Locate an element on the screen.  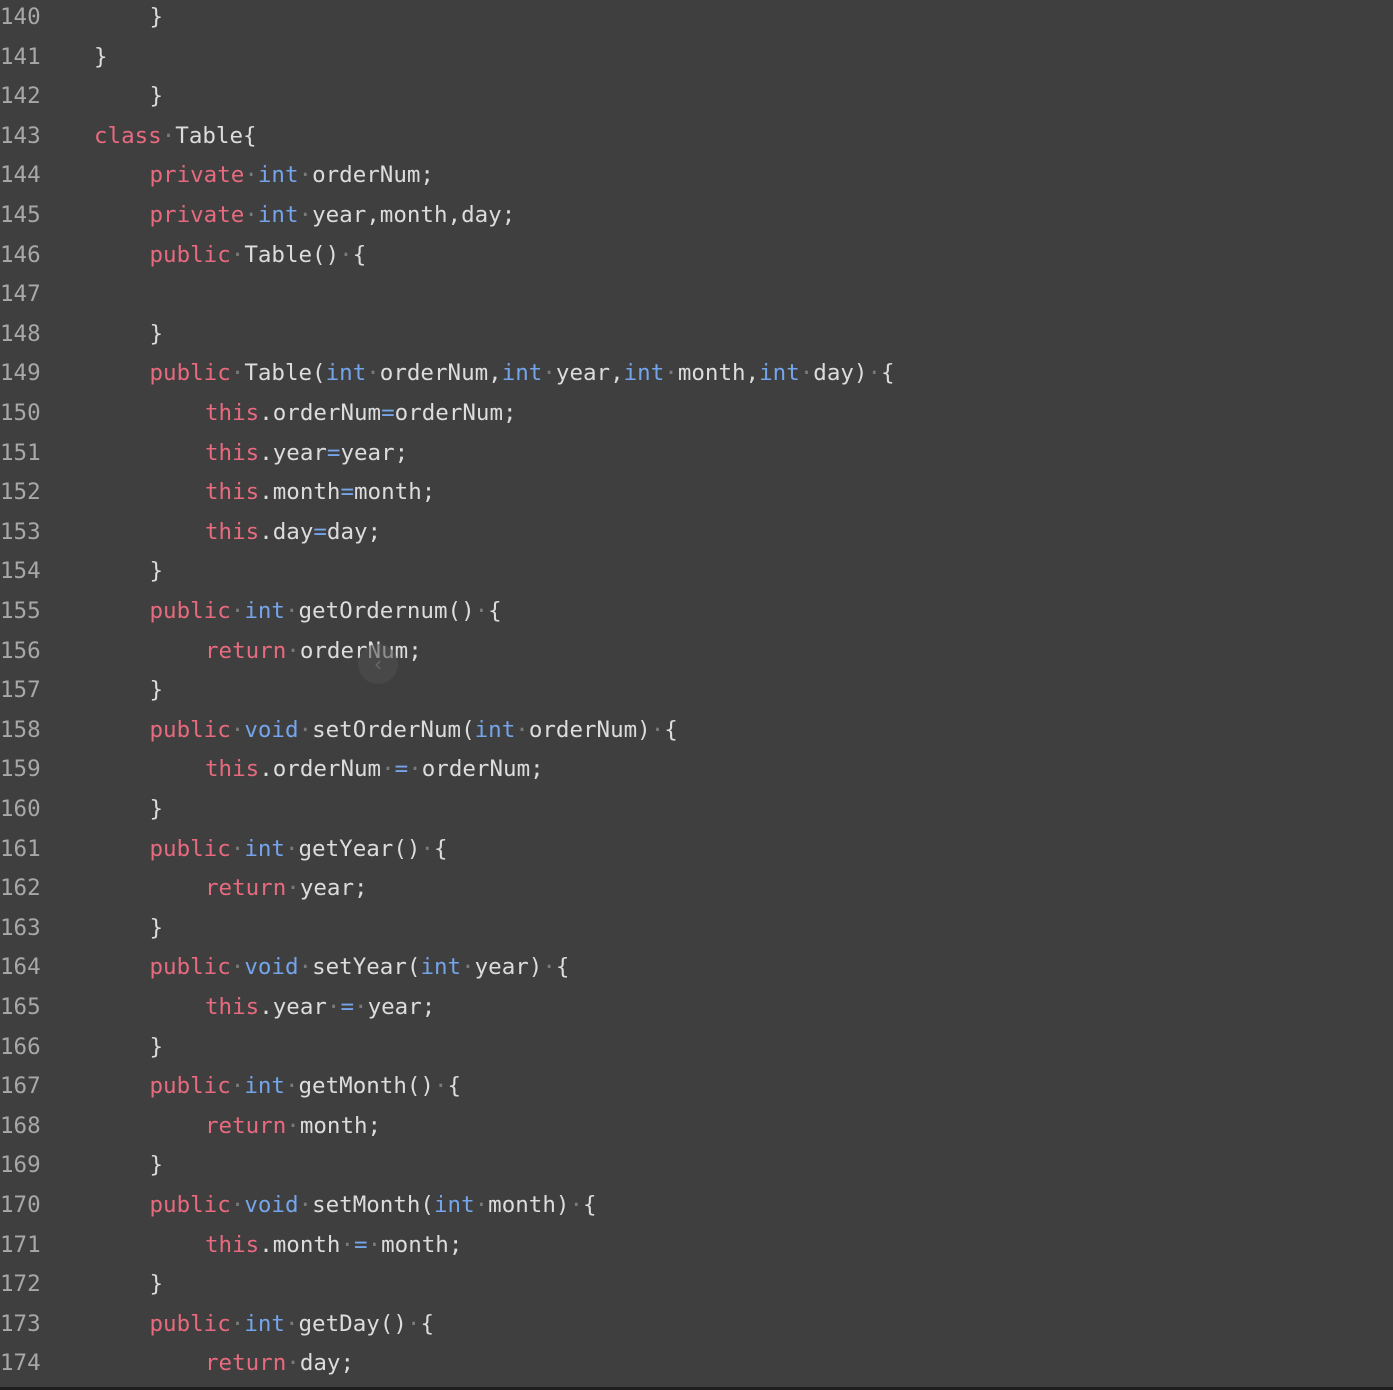
code-text: public·void·setYear(int·year)·{ is located at coordinates (360, 969).